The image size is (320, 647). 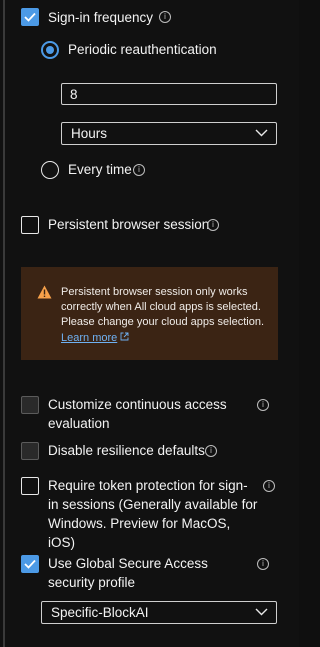 What do you see at coordinates (89, 338) in the screenshot?
I see `learn-more-link: Learn more` at bounding box center [89, 338].